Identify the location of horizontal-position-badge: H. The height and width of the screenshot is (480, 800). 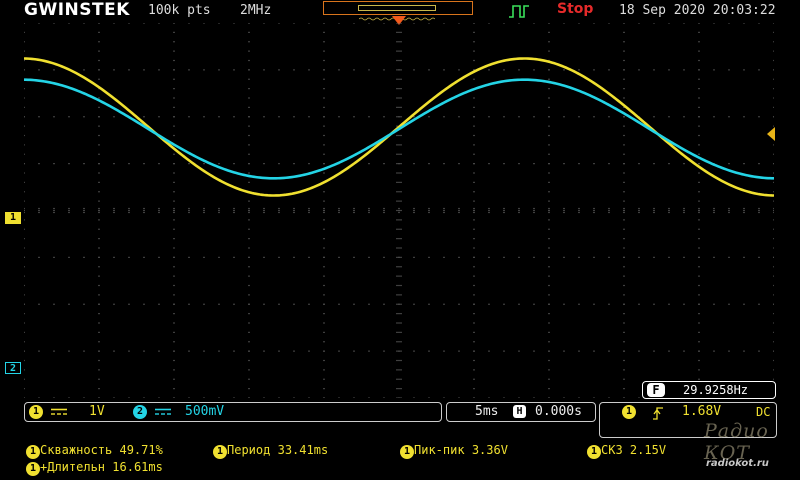
(519, 411).